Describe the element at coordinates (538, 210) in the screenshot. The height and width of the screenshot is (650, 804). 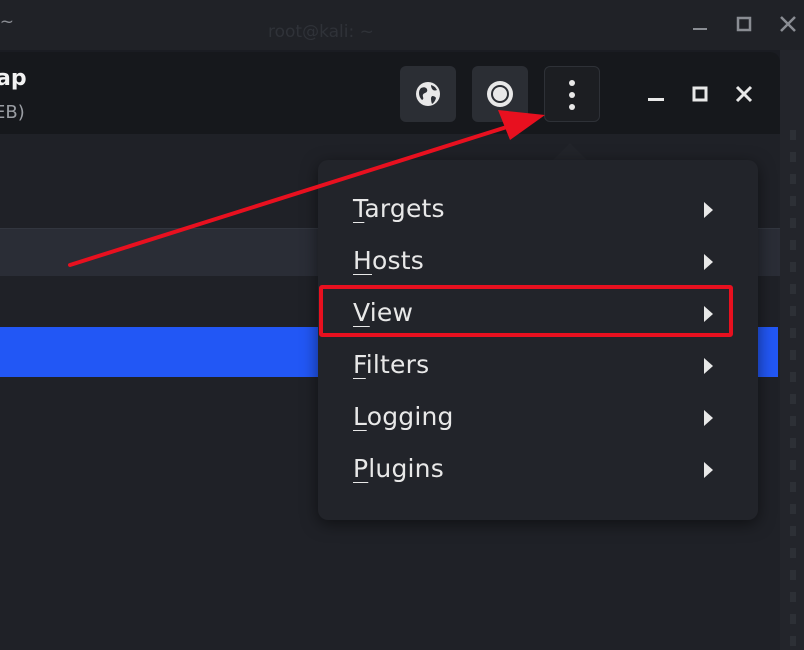
I see `menu-item-targets: Targets` at that location.